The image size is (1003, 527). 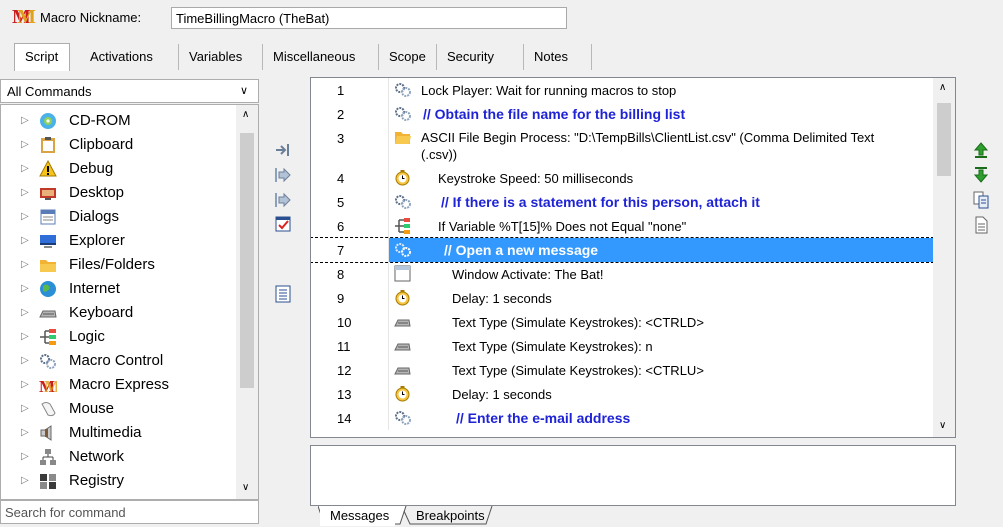 What do you see at coordinates (350, 202) in the screenshot?
I see `line-number-cell: 5` at bounding box center [350, 202].